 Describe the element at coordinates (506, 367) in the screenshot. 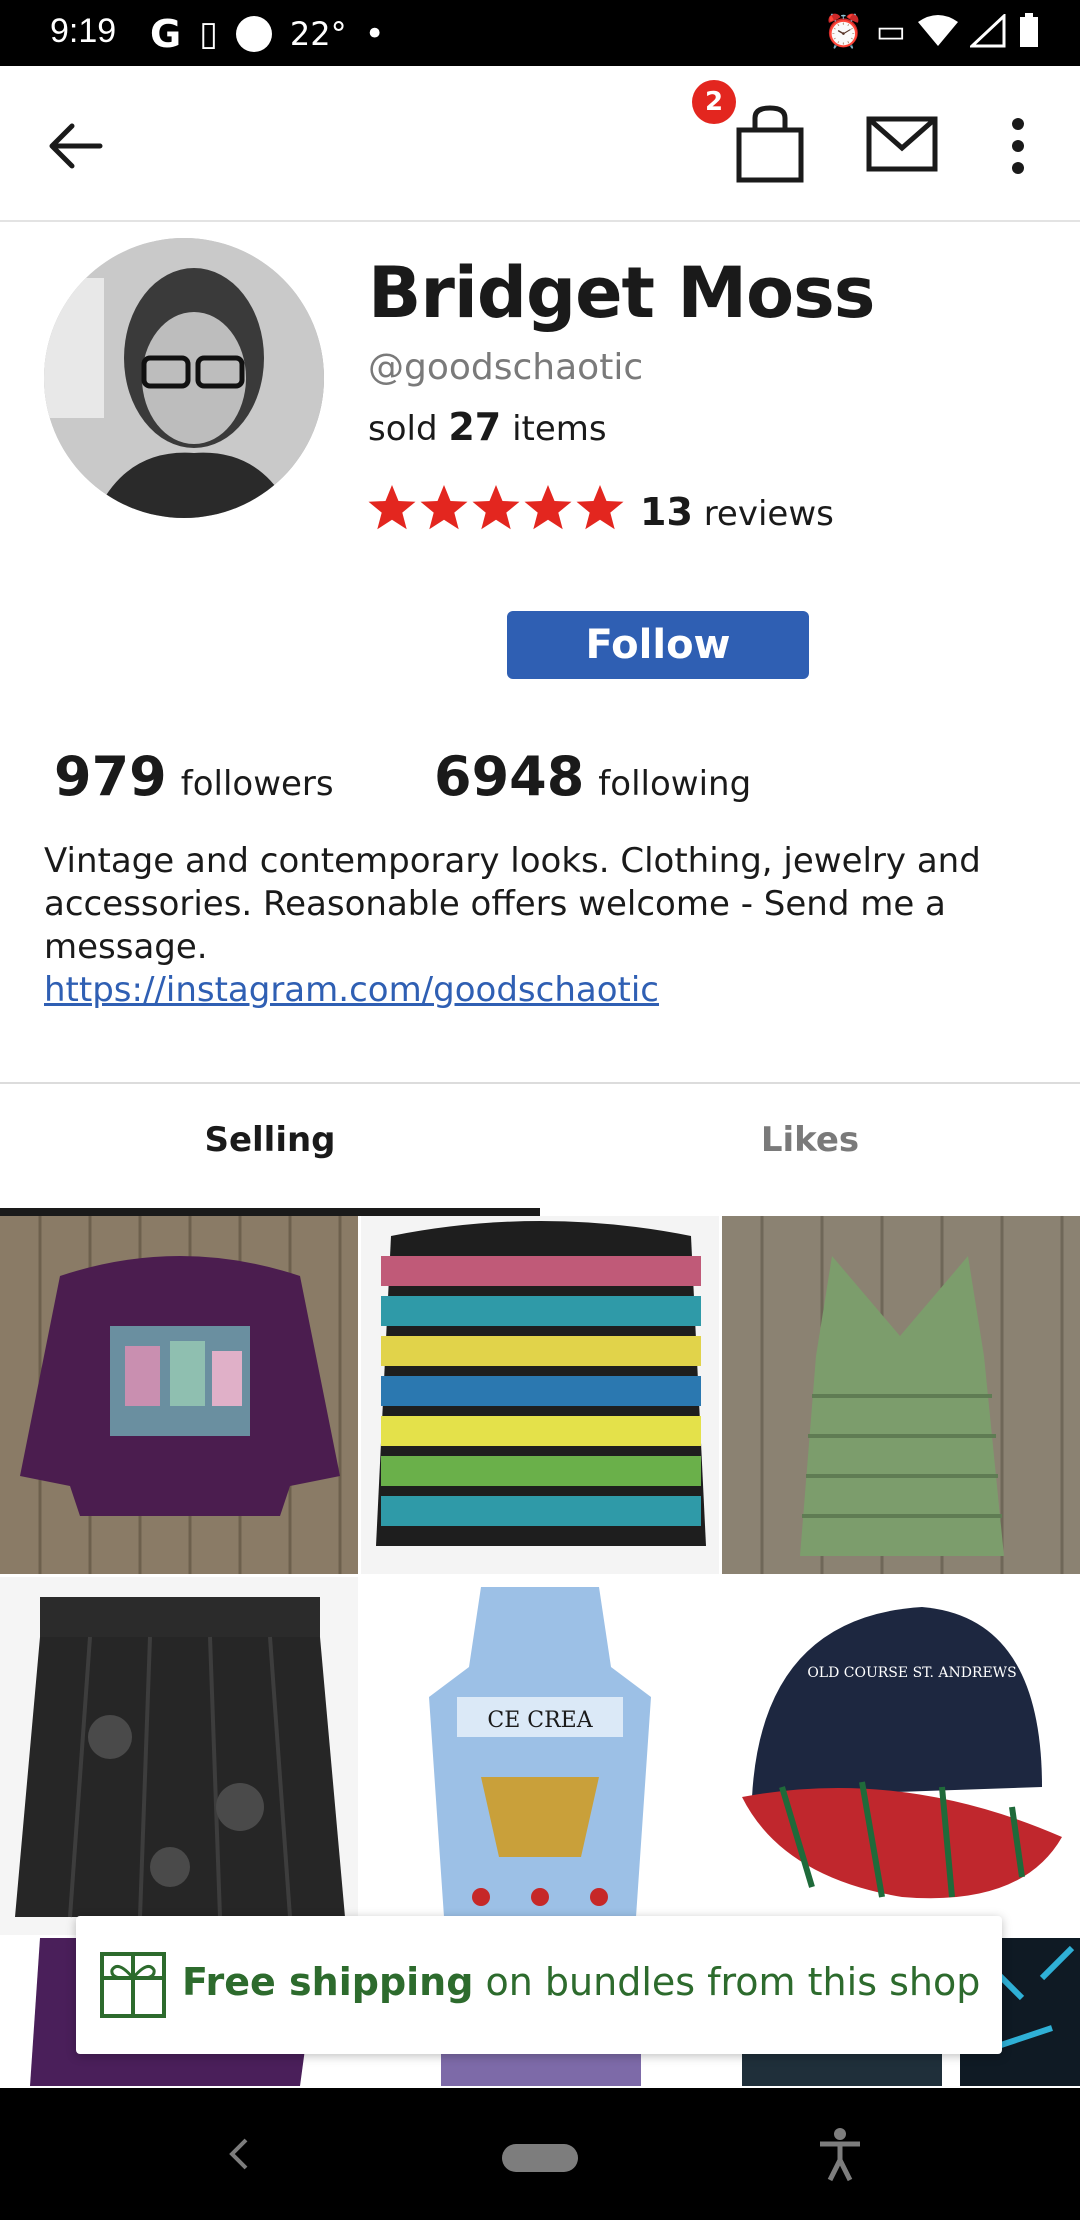

I see `profile-handle: @goodschaotic` at that location.